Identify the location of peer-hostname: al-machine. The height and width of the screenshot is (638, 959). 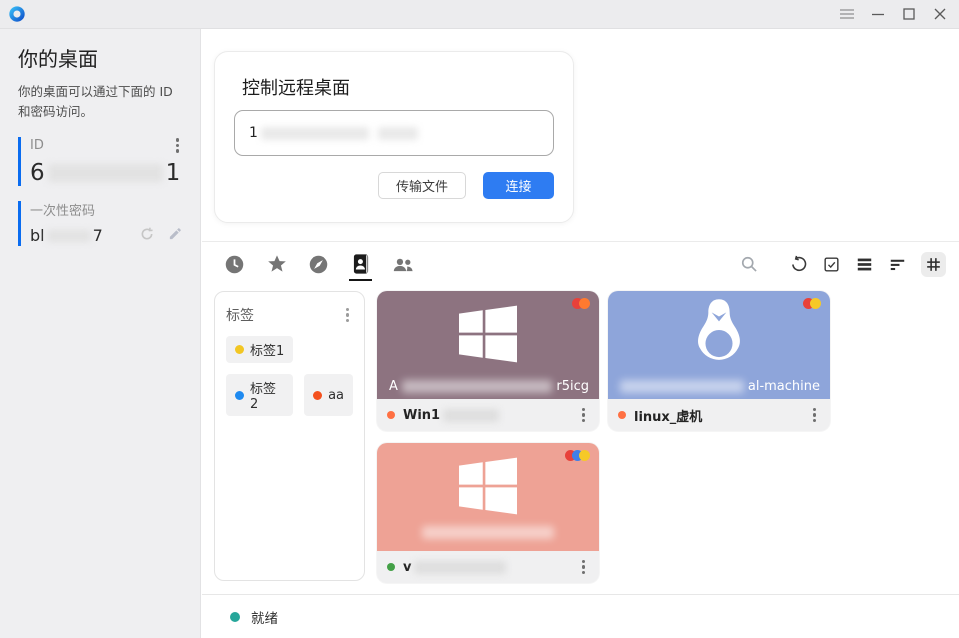
(720, 386).